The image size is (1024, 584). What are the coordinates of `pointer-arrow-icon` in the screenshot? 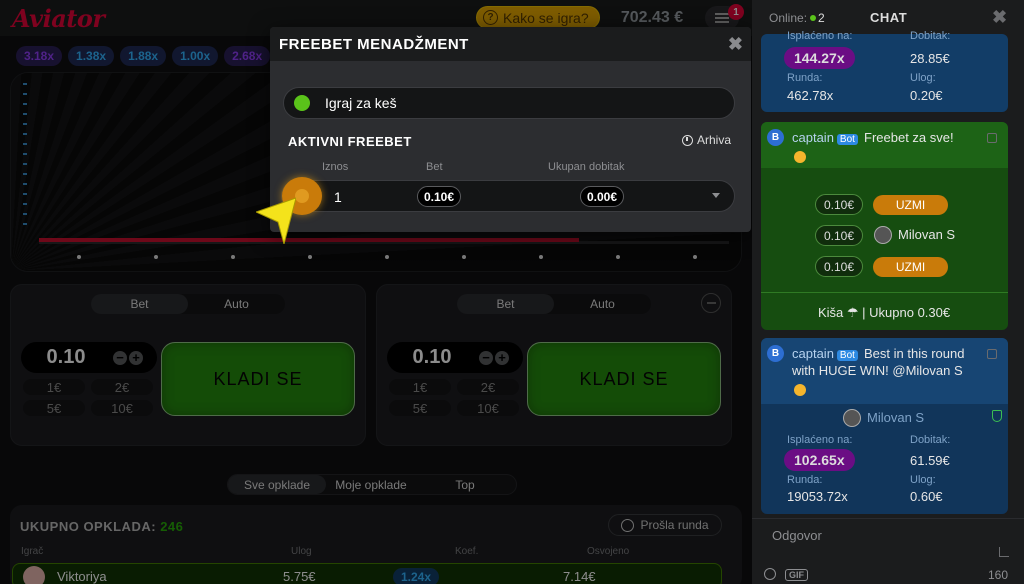 It's located at (276, 220).